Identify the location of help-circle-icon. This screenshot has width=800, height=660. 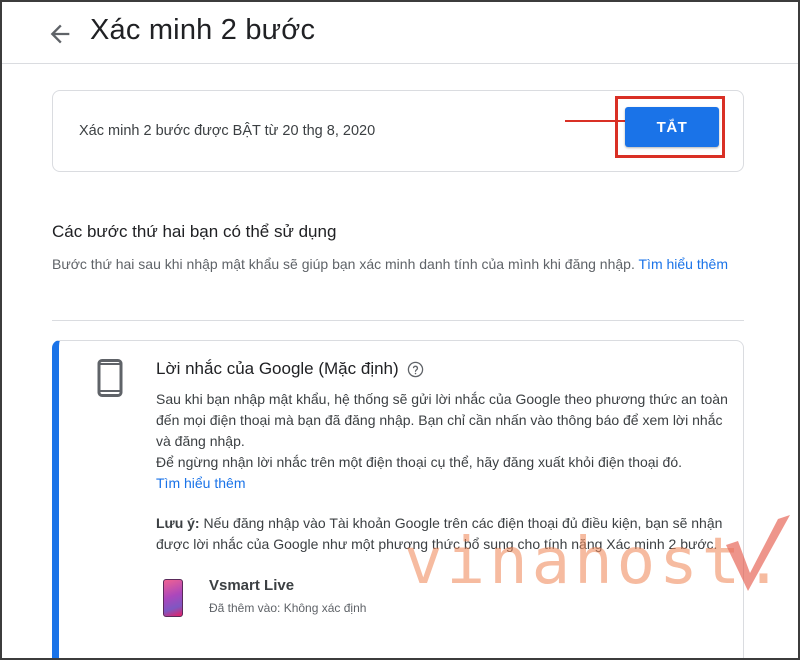
(415, 369).